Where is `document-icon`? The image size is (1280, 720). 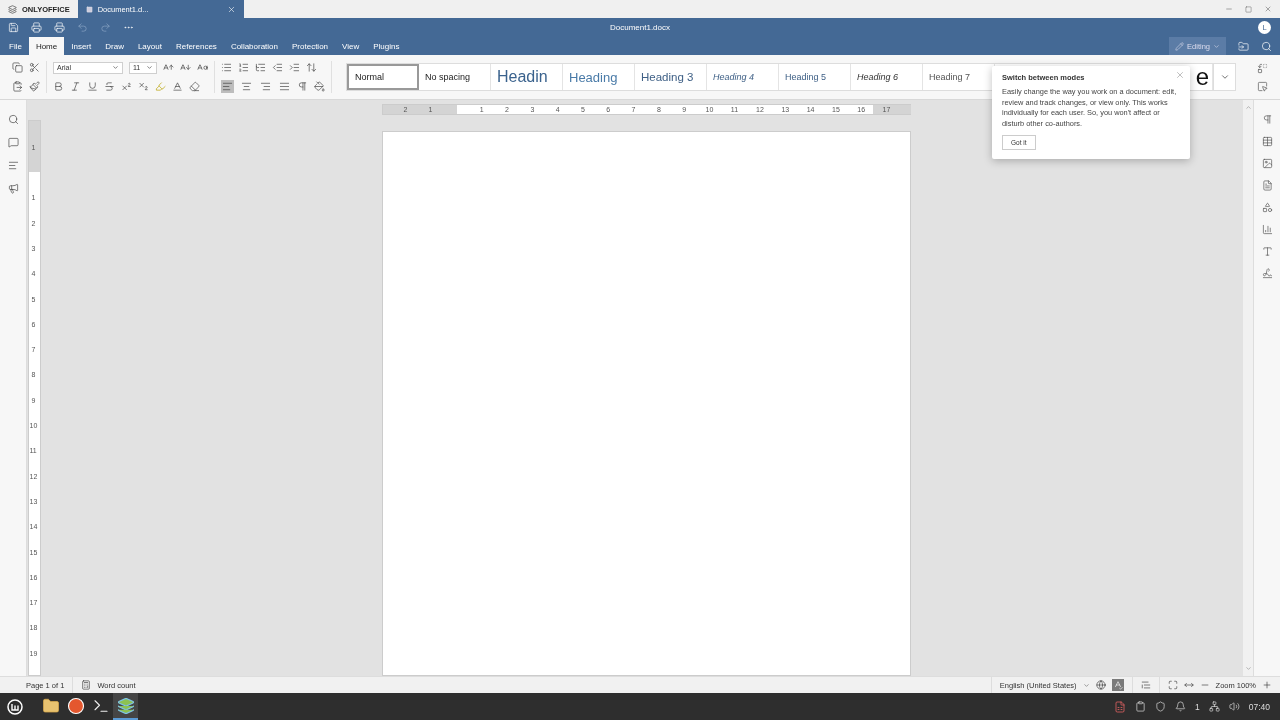
document-icon is located at coordinates (89, 9).